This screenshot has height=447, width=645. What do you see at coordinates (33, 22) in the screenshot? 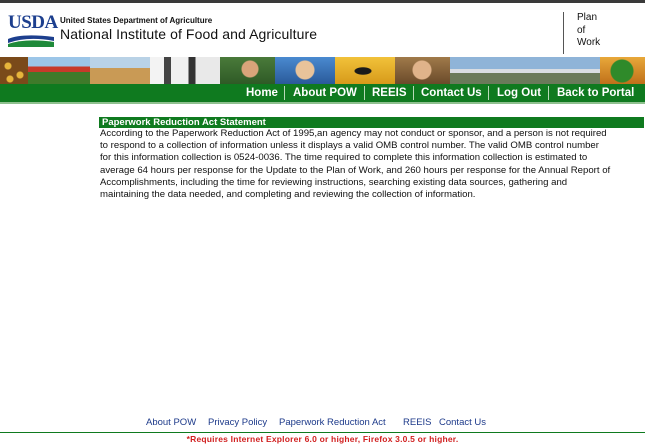
I see `usda-logo-text: USDA` at bounding box center [33, 22].